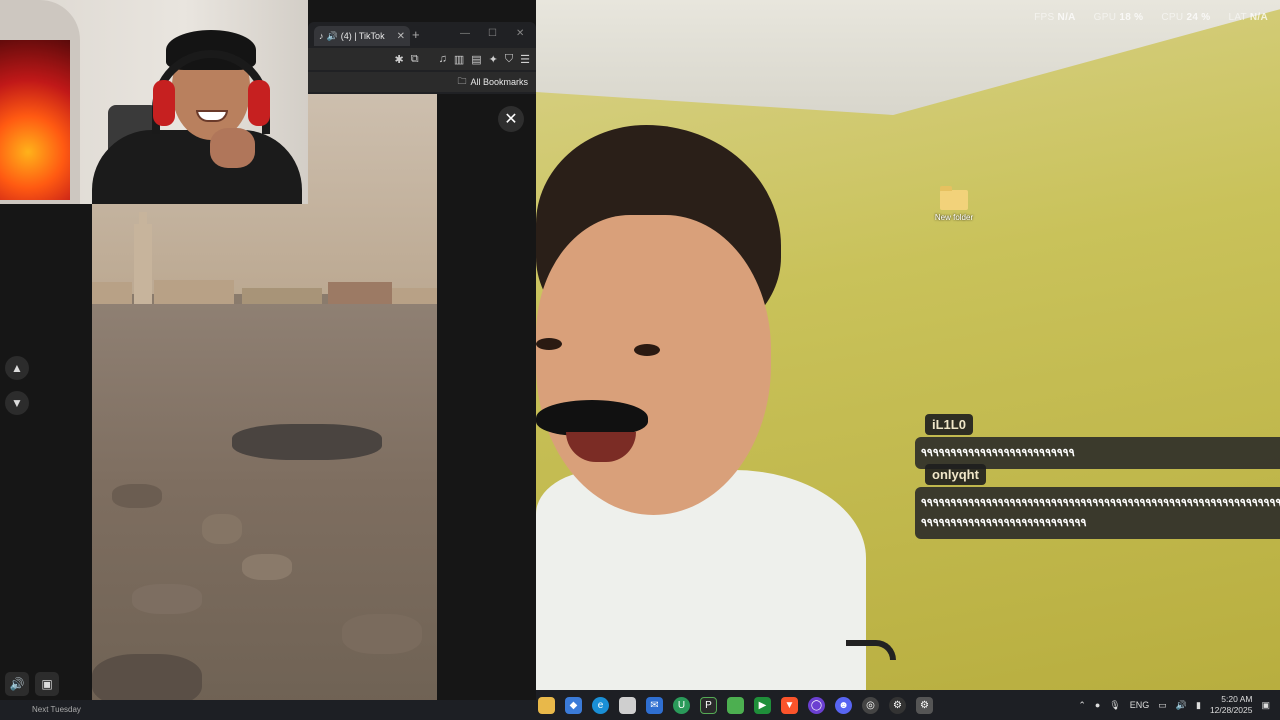  I want to click on minaret, so click(143, 263).